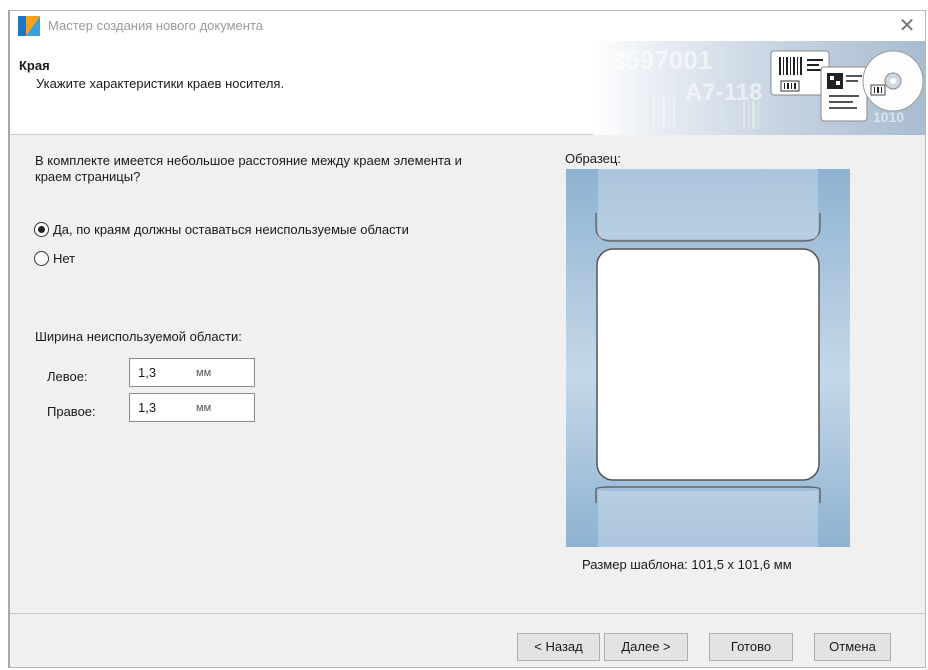  I want to click on template-size-text: Размер шаблона: 101,5 x 101,6 мм, so click(687, 564).